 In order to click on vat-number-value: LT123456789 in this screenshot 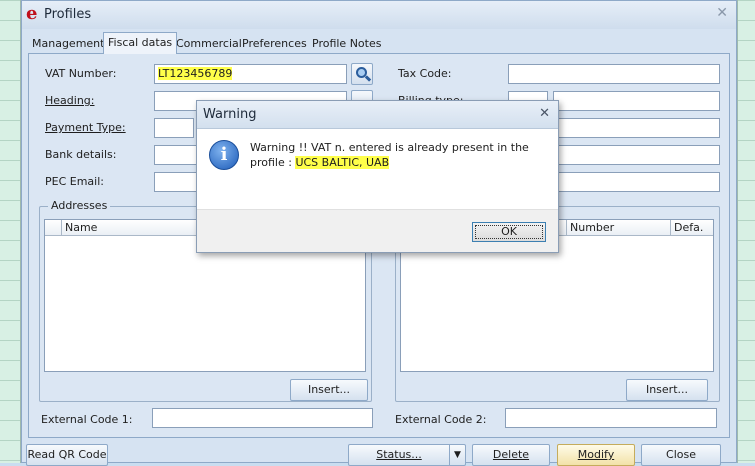, I will do `click(195, 73)`.